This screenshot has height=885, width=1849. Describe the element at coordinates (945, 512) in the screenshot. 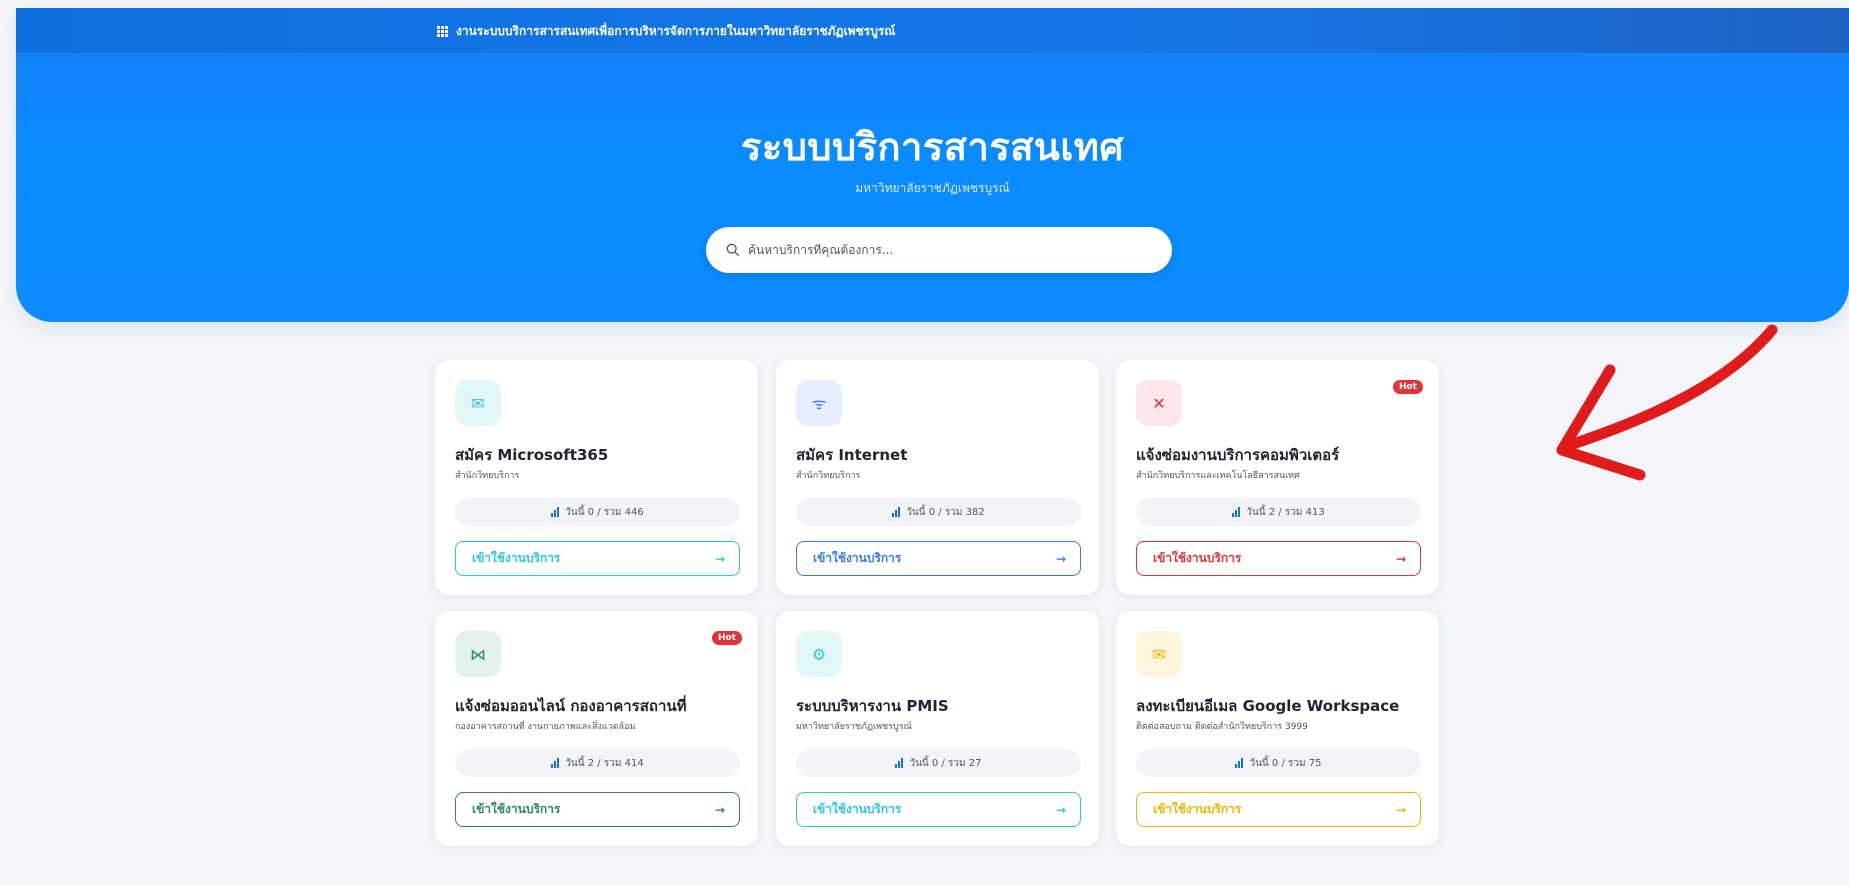

I see `usage-stat-text: วันนี้ 0 / รวม 382` at that location.